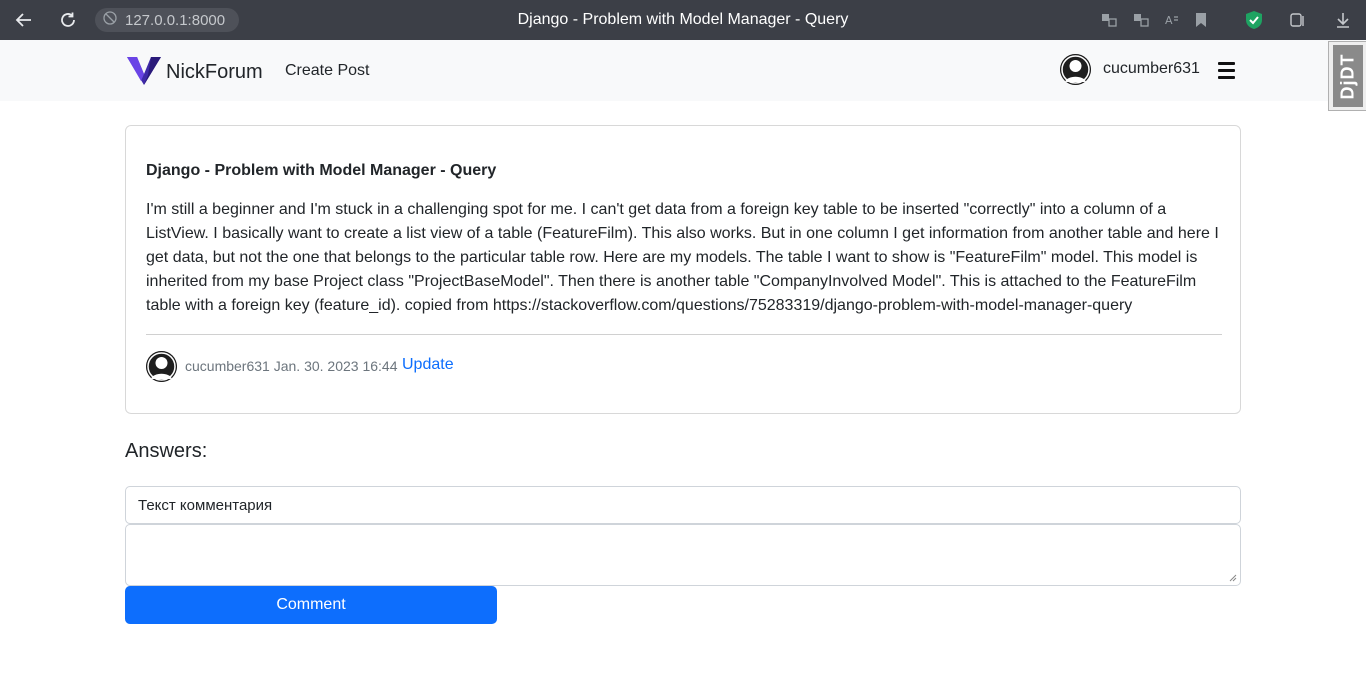  Describe the element at coordinates (428, 365) in the screenshot. I see `update-post-link: Update` at that location.